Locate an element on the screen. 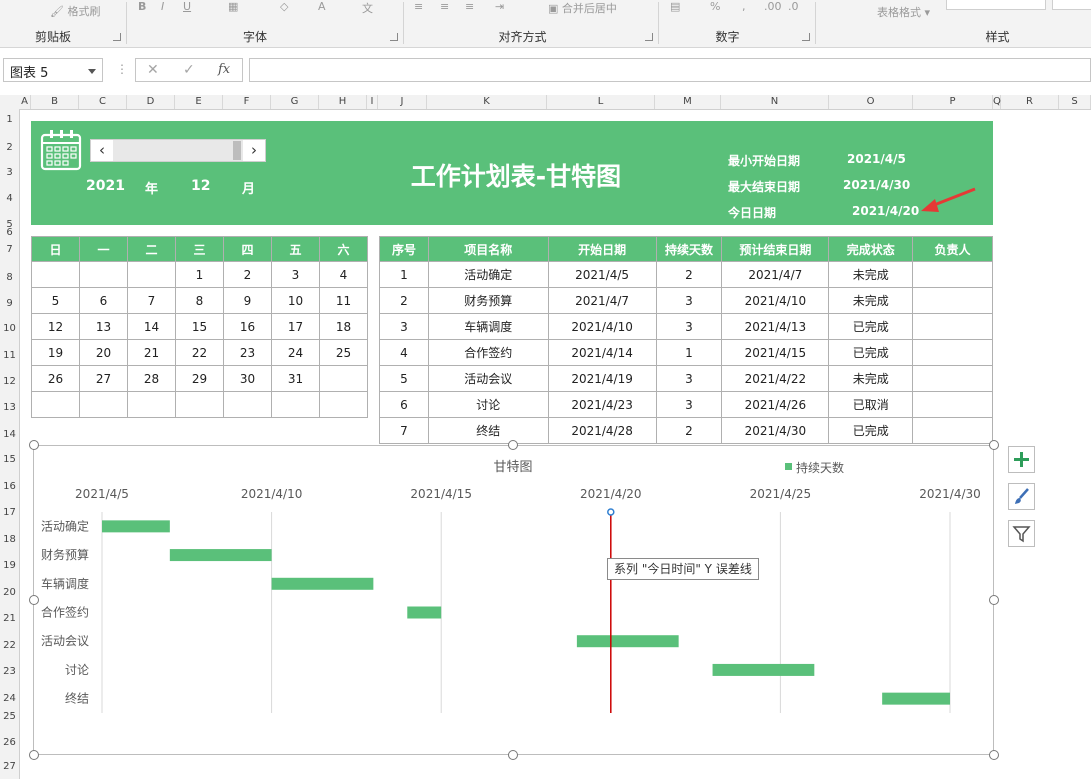 The height and width of the screenshot is (779, 1091). chart-elements-button is located at coordinates (1021, 459).